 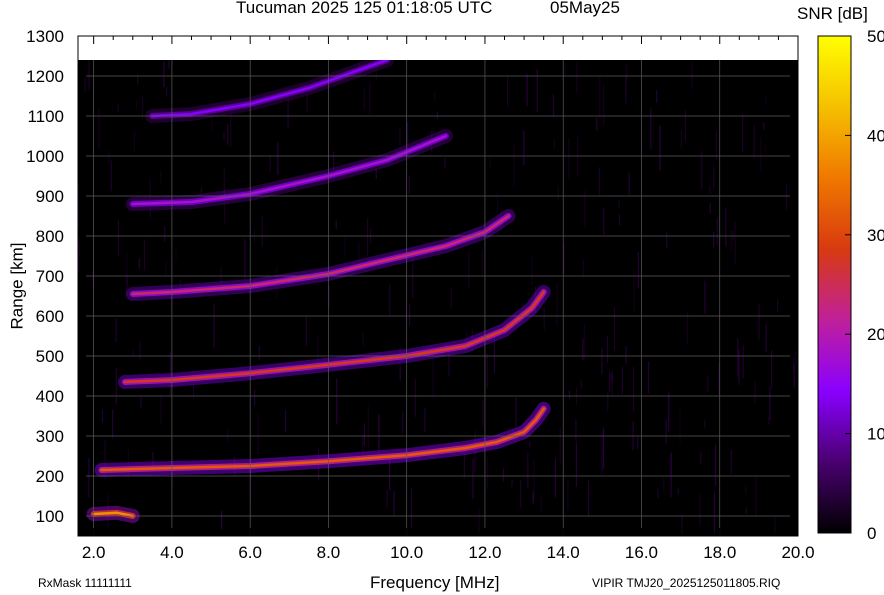 I want to click on x-tick-label: 4.0, so click(x=172, y=552).